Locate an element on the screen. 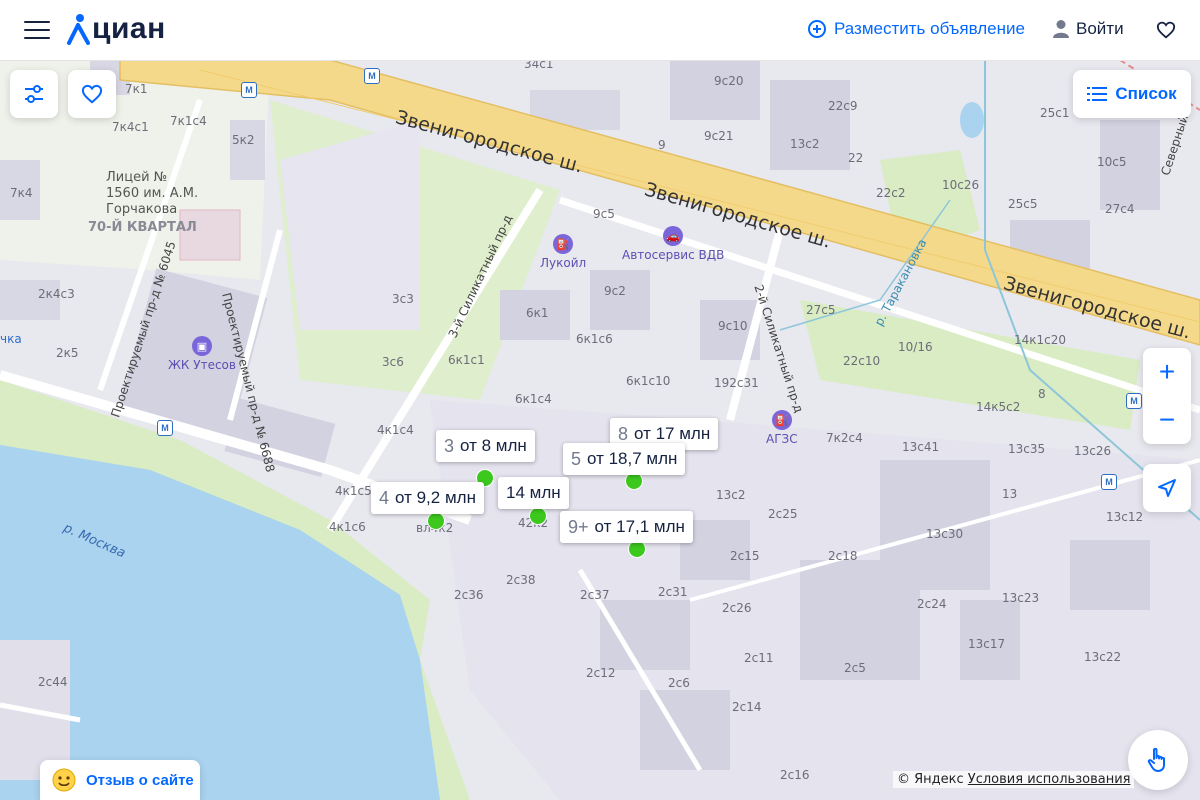  briefcase-icon: ▣ is located at coordinates (201, 346).